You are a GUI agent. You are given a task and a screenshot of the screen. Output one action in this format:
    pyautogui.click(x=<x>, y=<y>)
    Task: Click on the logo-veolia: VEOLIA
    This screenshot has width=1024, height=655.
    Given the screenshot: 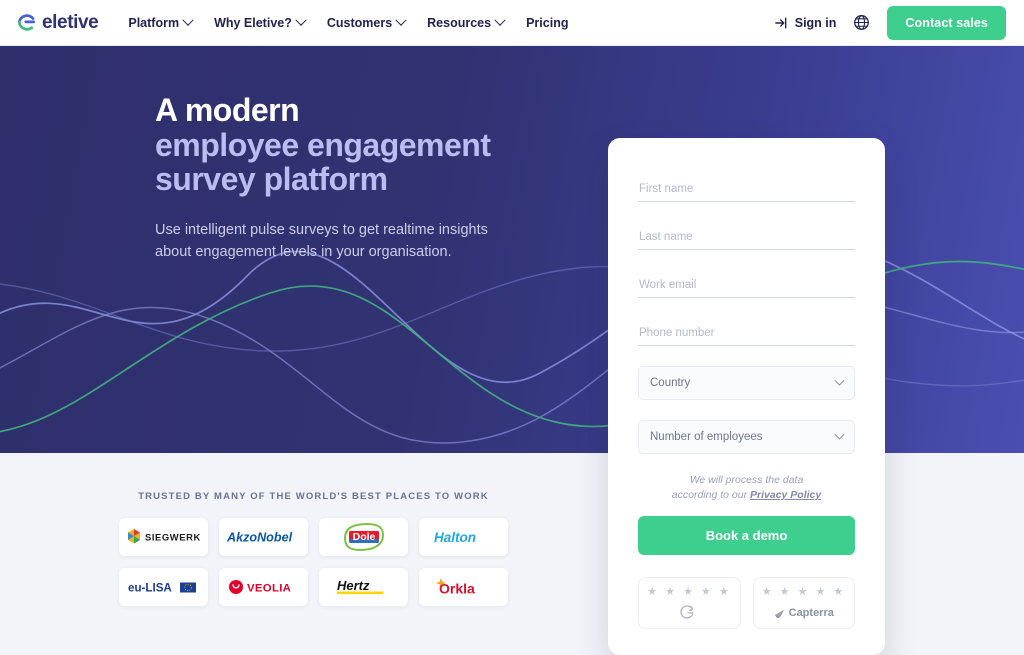 What is the action you would take?
    pyautogui.click(x=263, y=587)
    